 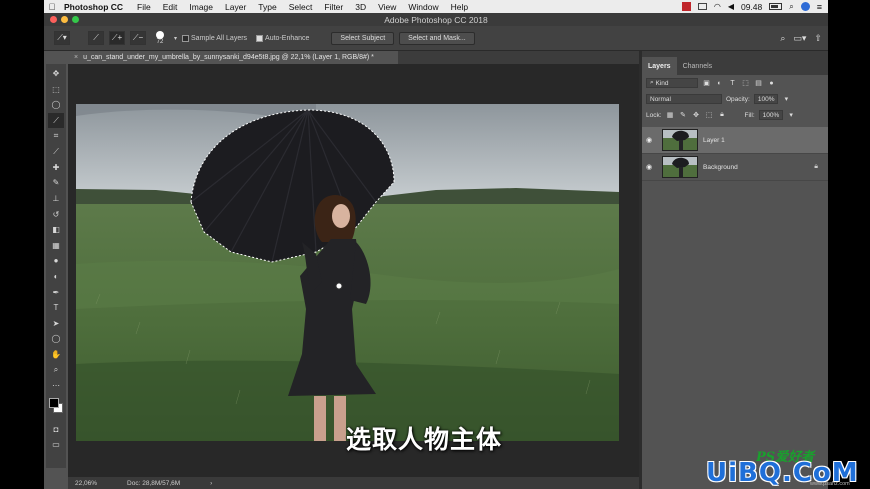 What do you see at coordinates (144, 7) in the screenshot?
I see `menu-file: File` at bounding box center [144, 7].